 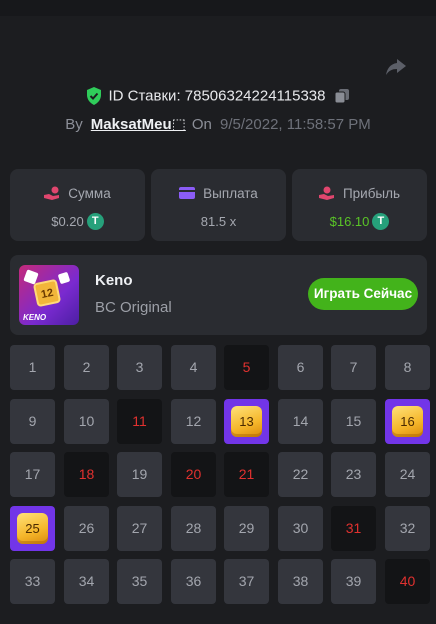 I want to click on bet-id-label: ID Ставки:, so click(x=144, y=96).